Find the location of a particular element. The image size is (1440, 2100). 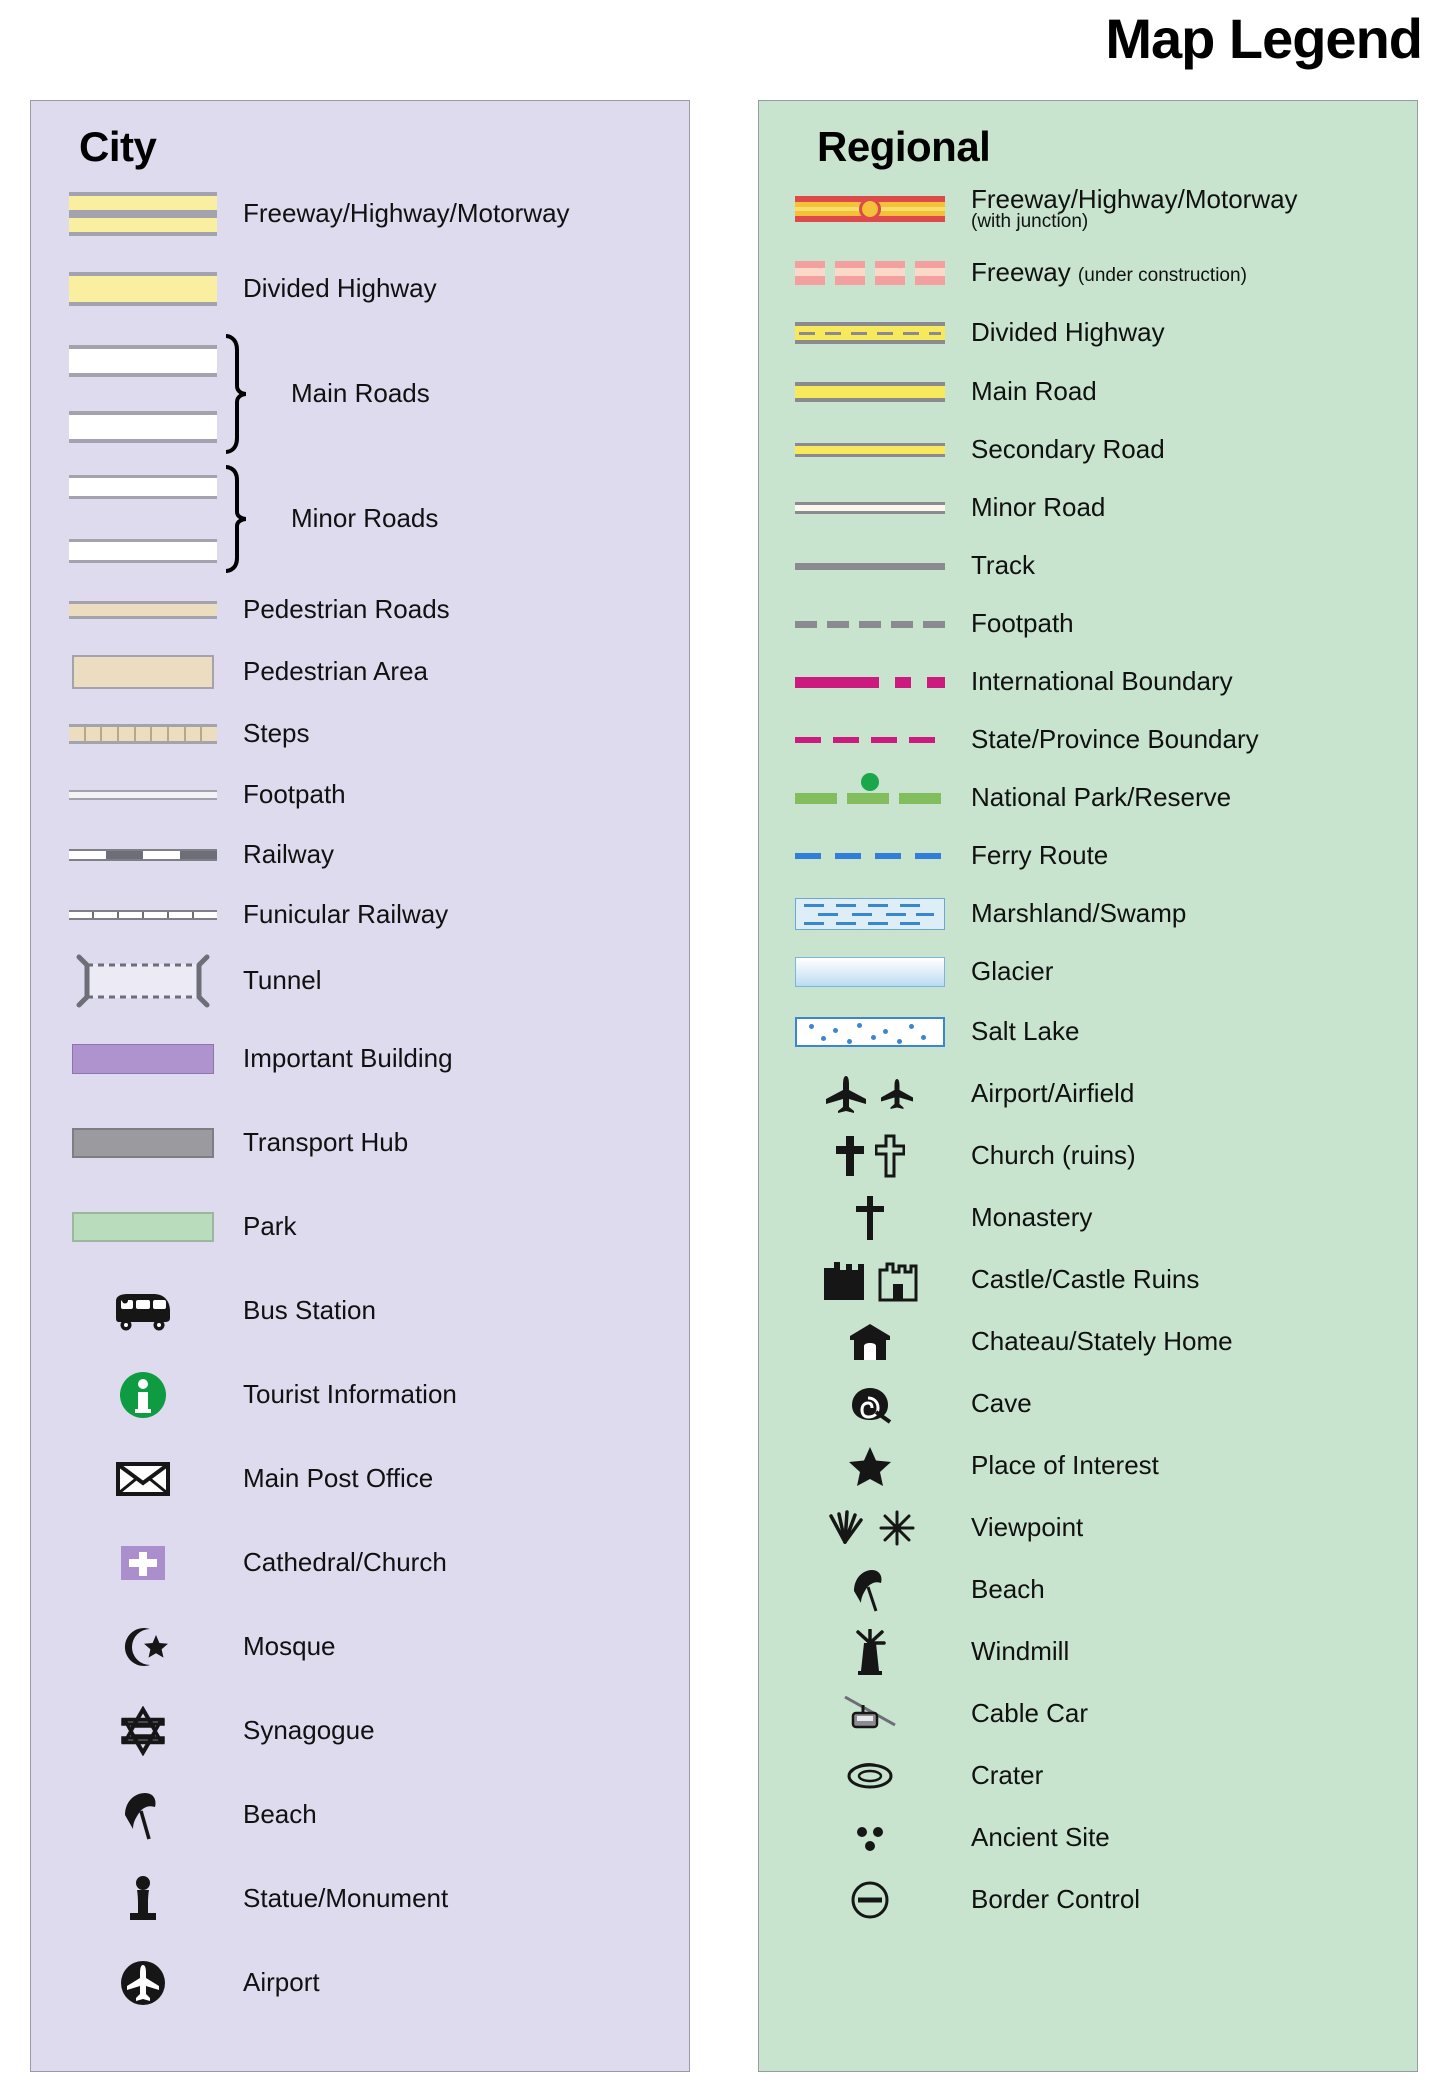

legend-row: Steps is located at coordinates (360, 734).